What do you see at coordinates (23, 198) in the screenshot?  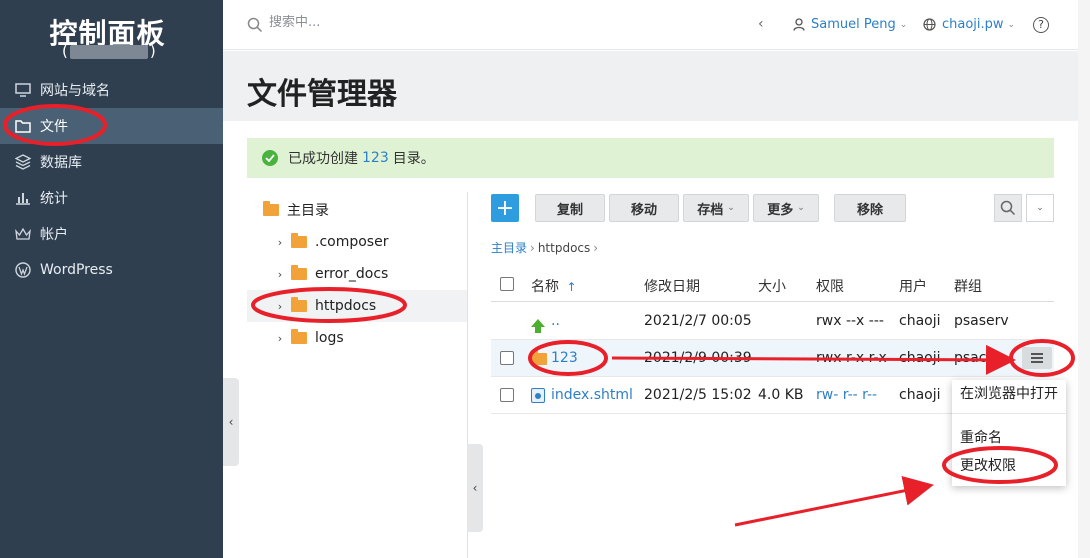 I see `bar-chart-icon` at bounding box center [23, 198].